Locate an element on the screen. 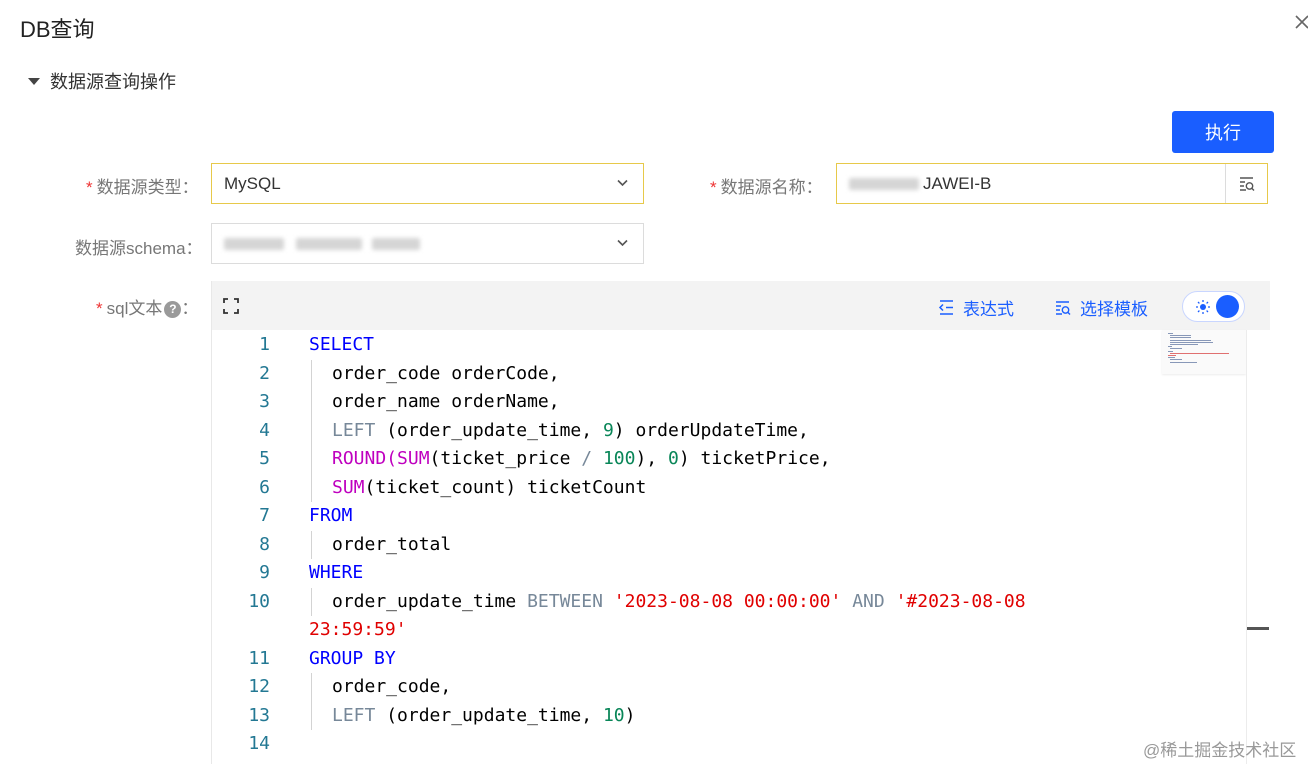 The width and height of the screenshot is (1308, 764). code-token: (ticket_price is located at coordinates (505, 458).